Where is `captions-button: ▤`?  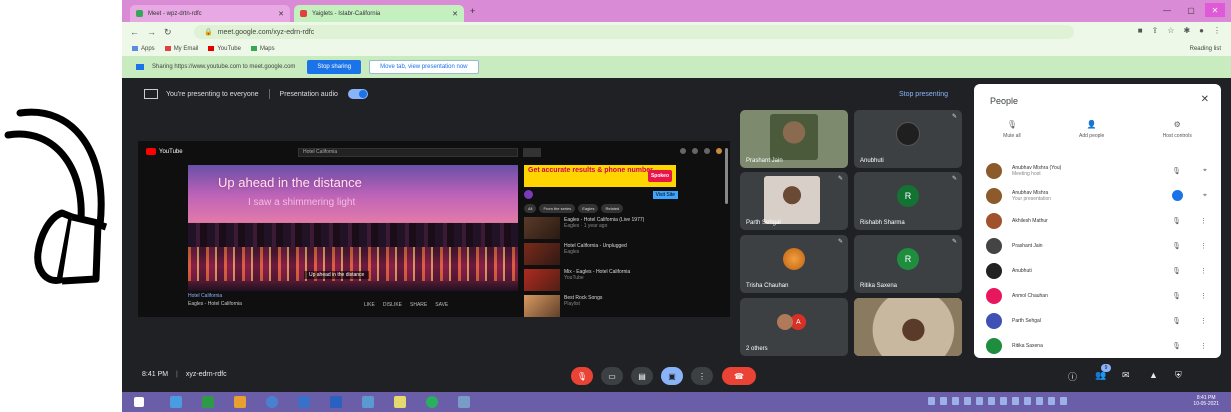 captions-button: ▤ is located at coordinates (642, 376).